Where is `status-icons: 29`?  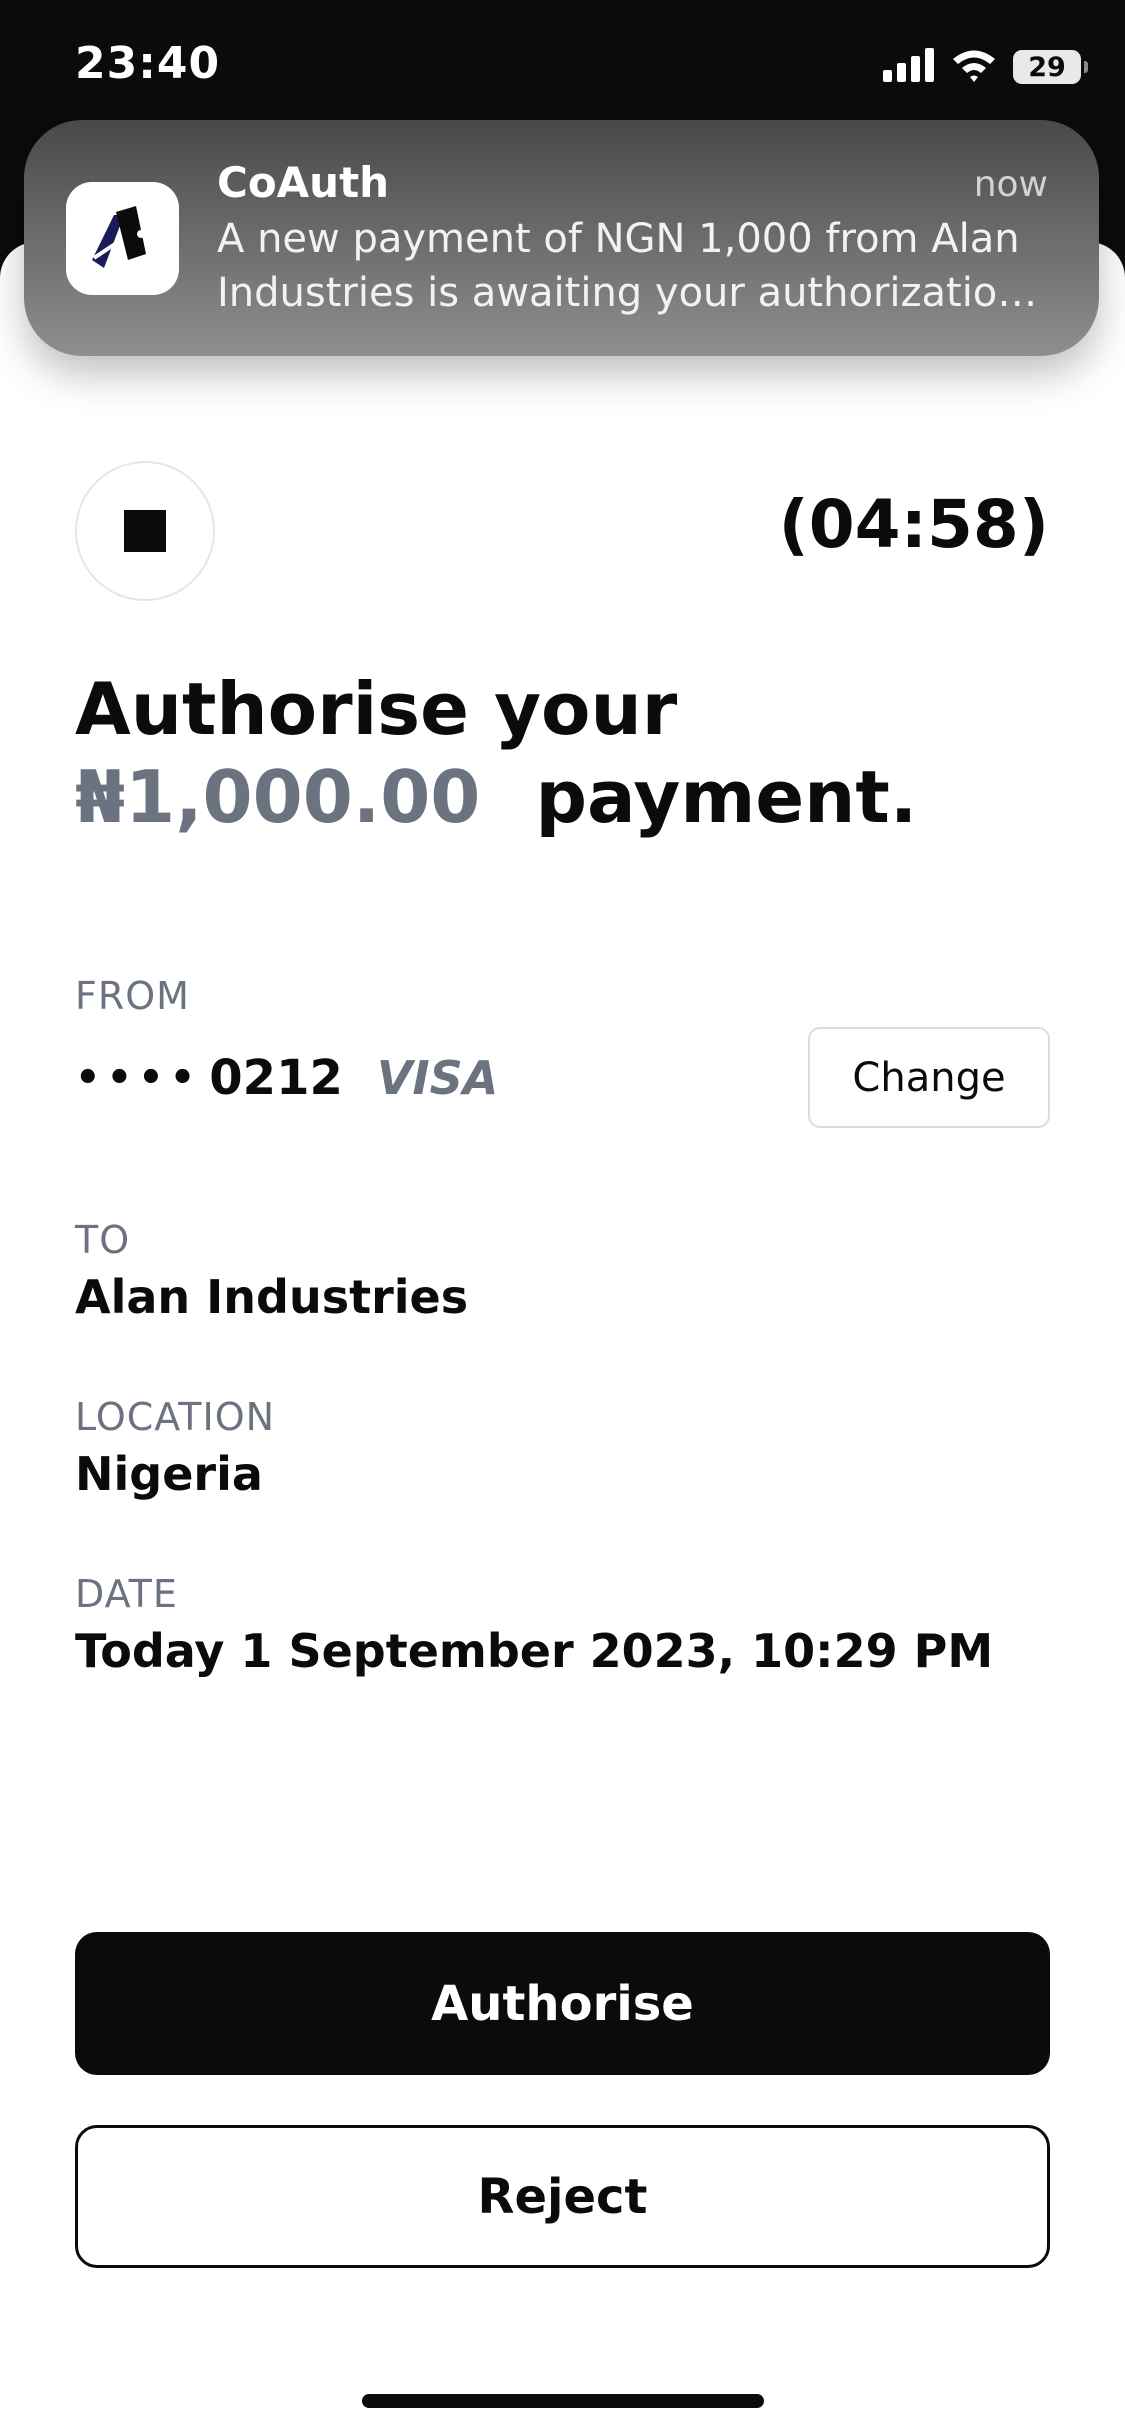
status-icons: 29 is located at coordinates (985, 67).